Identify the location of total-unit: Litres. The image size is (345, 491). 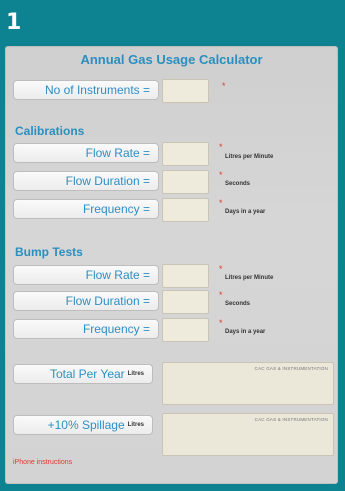
(135, 374).